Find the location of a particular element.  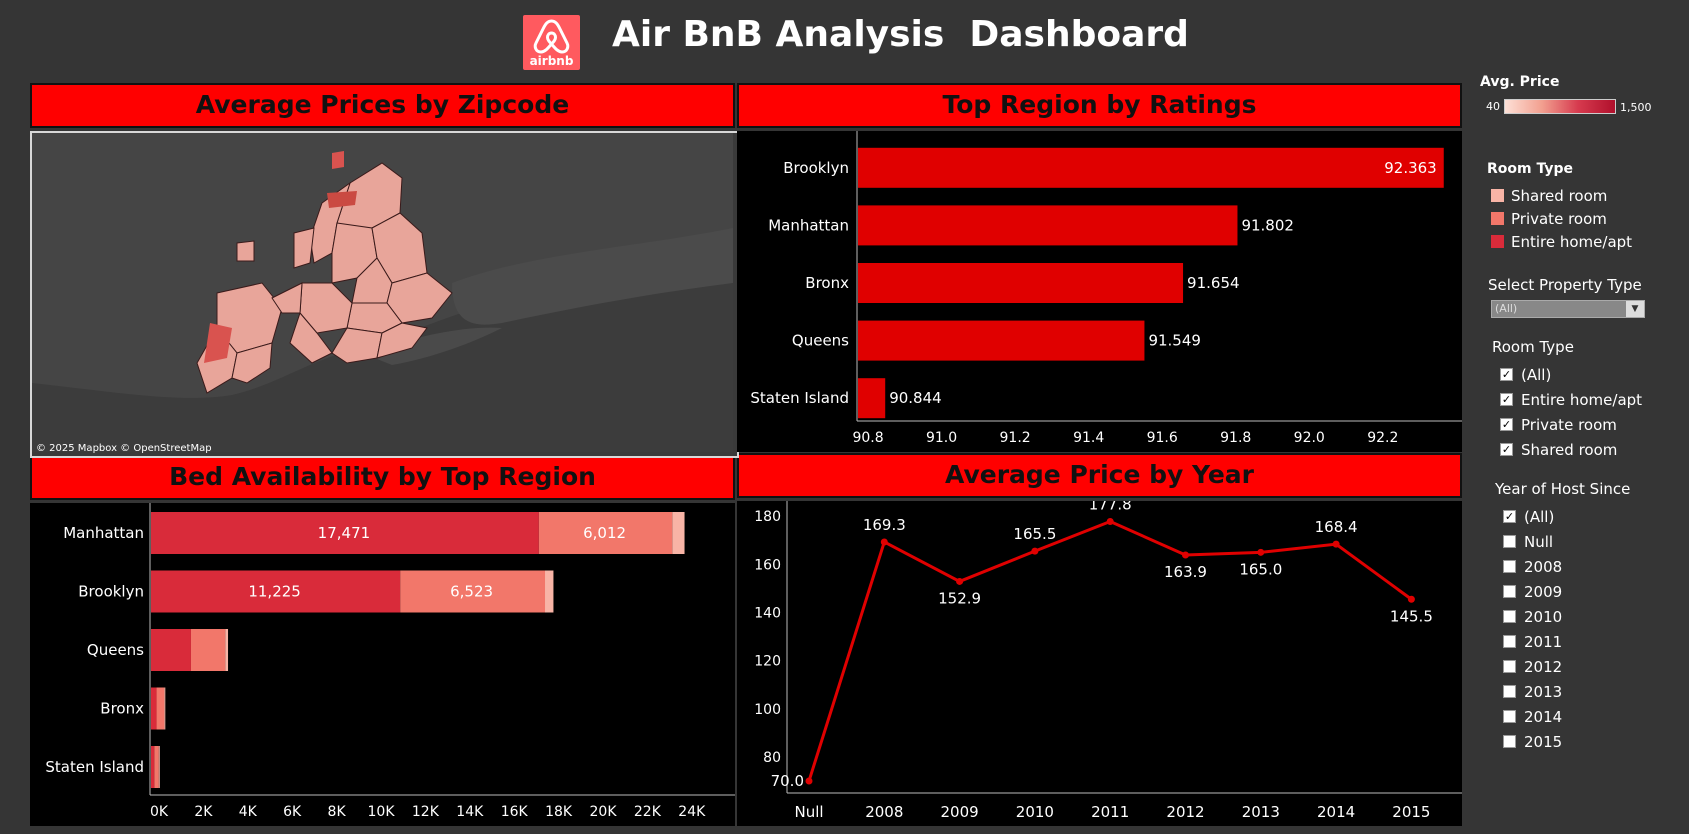

year-option: 2008 is located at coordinates (1532, 566).